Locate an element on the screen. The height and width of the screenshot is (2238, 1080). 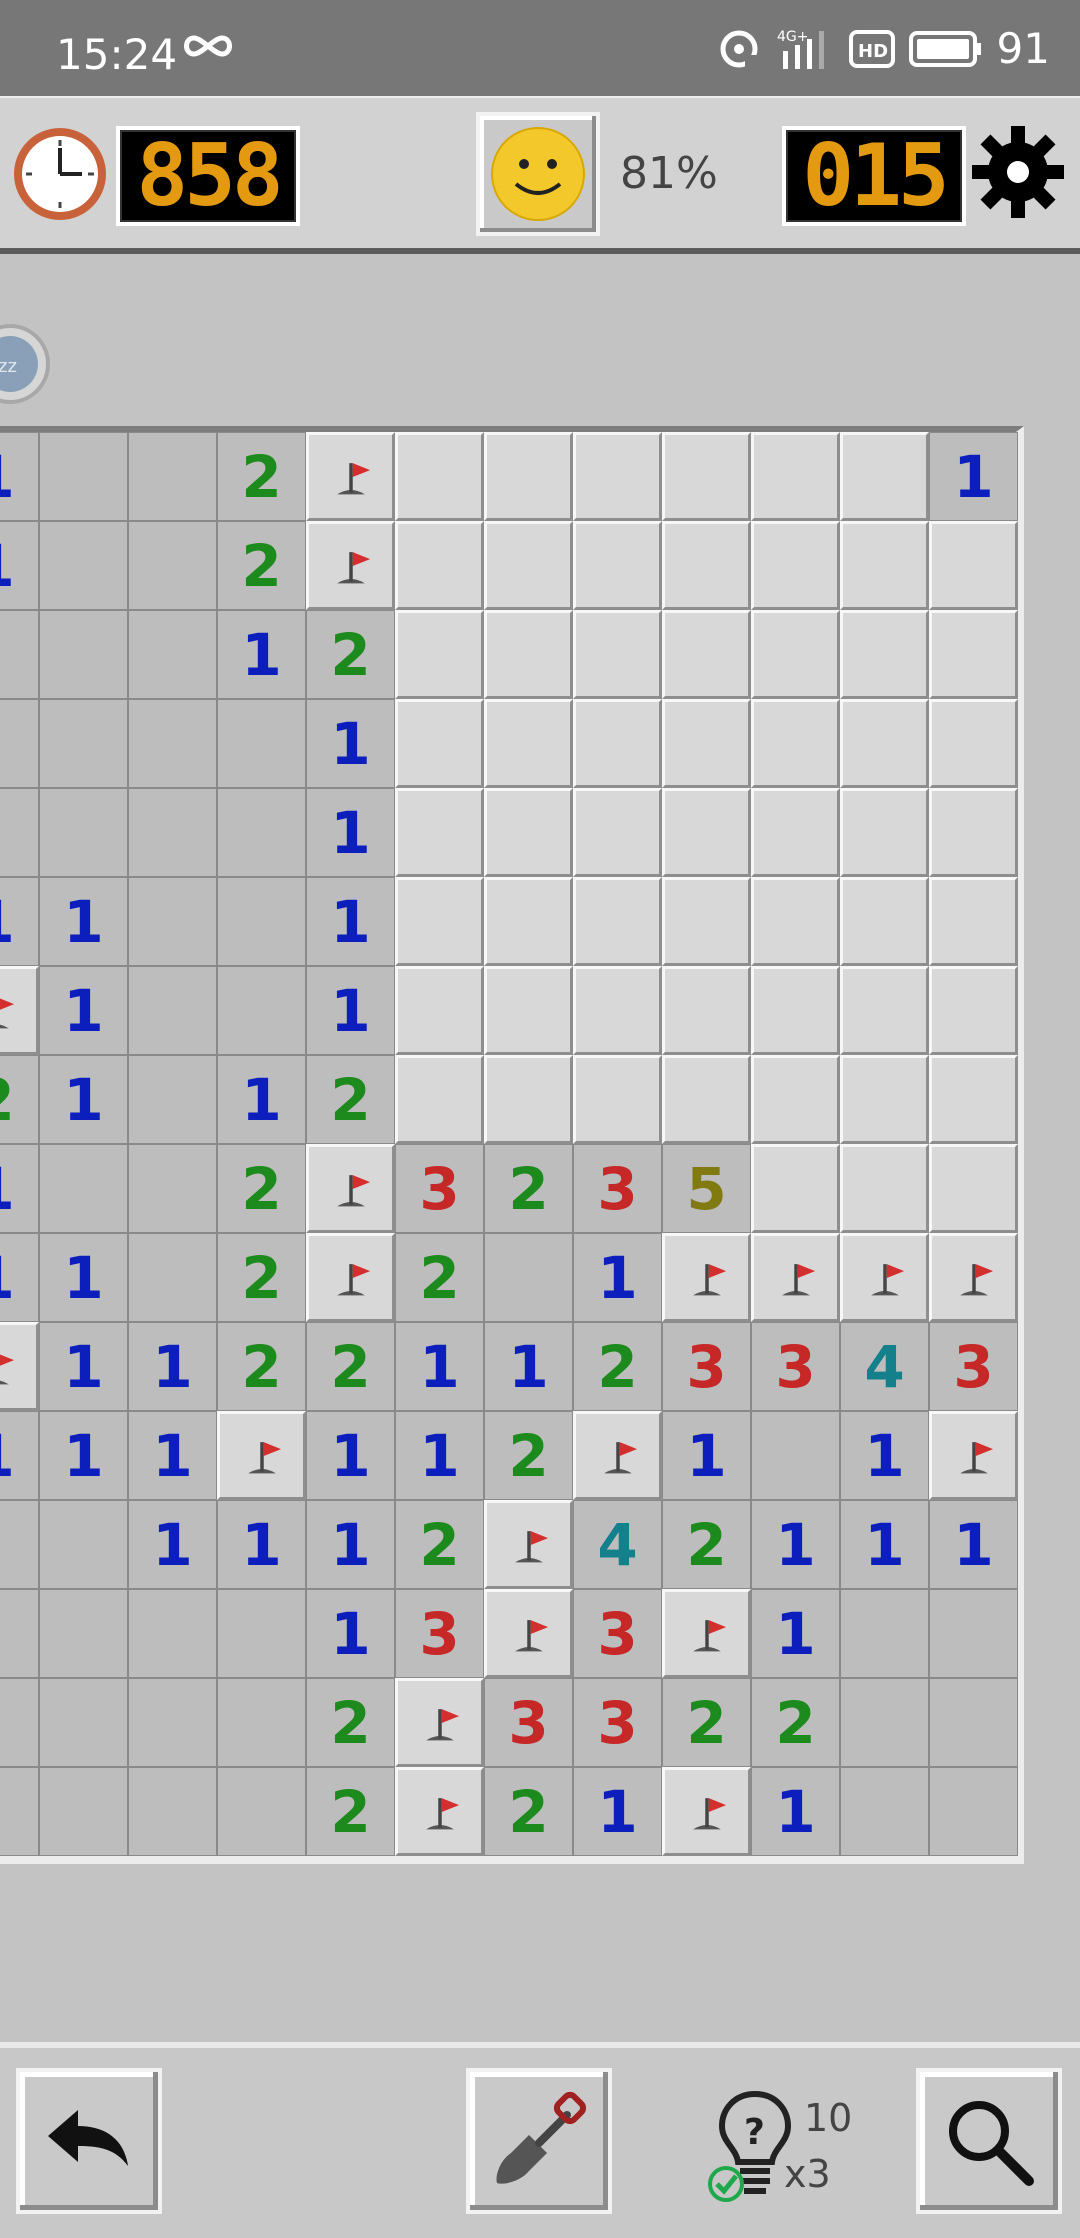
gear-icon is located at coordinates (1018, 172).